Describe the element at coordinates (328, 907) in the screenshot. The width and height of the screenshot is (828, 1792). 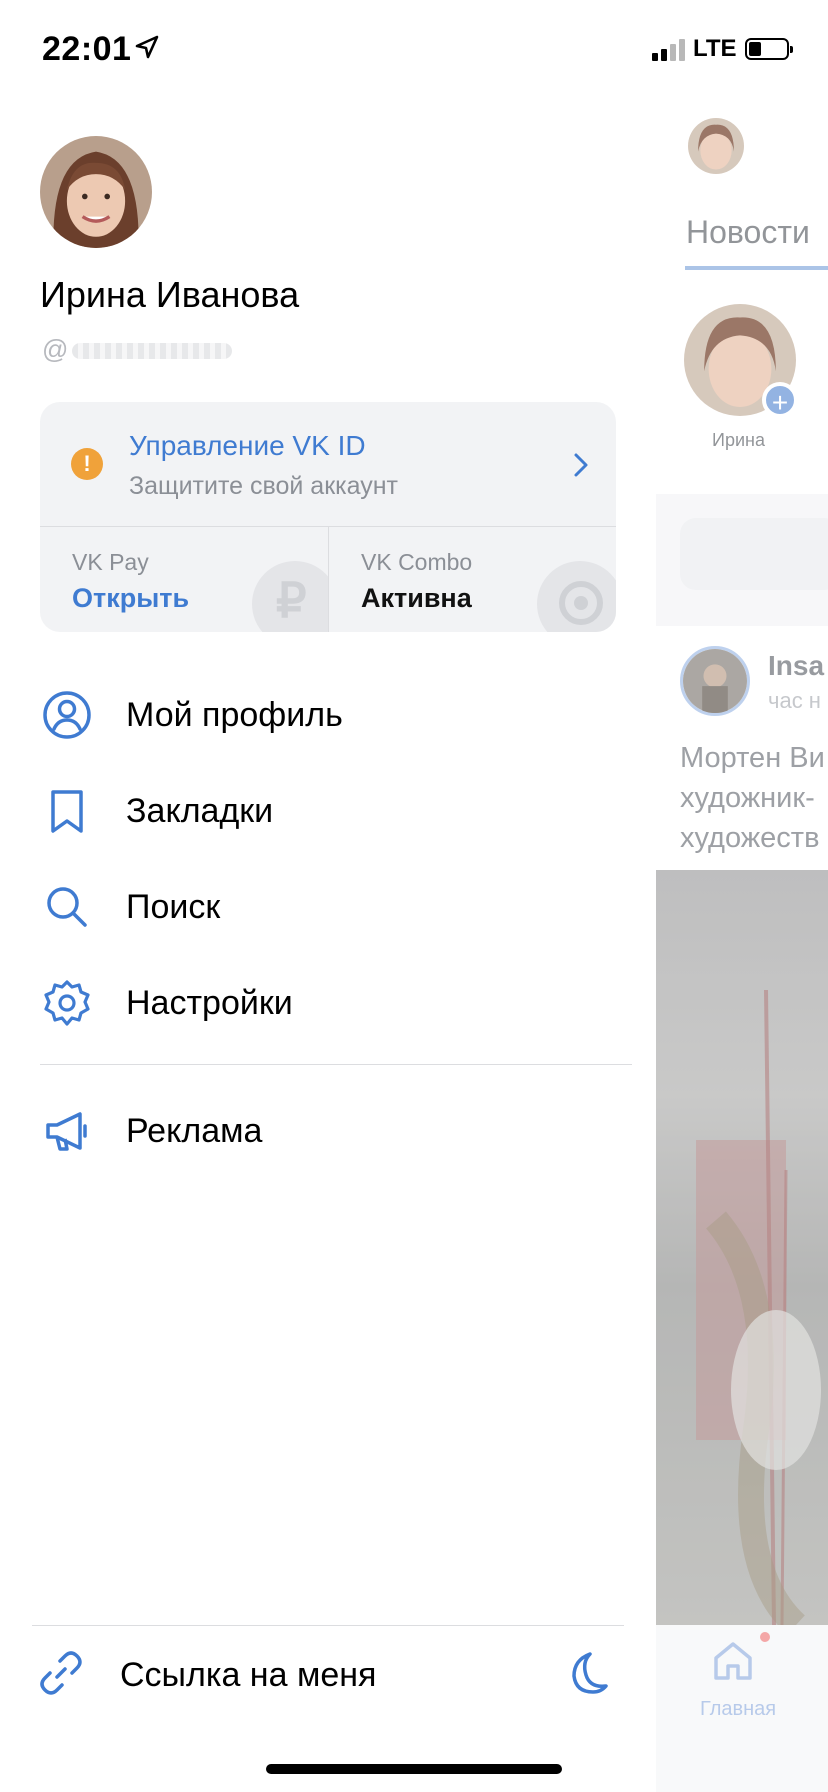
I see `menu-item-search: Поиск` at that location.